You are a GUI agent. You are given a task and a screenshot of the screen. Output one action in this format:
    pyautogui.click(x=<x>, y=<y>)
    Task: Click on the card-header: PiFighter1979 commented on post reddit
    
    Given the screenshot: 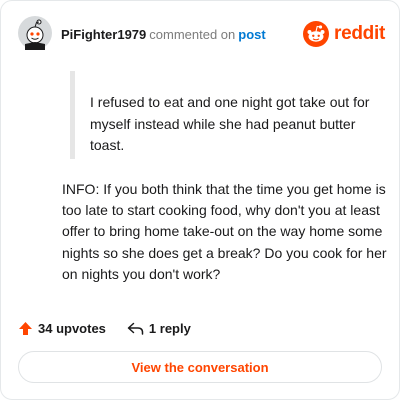 What is the action you would take?
    pyautogui.click(x=201, y=34)
    